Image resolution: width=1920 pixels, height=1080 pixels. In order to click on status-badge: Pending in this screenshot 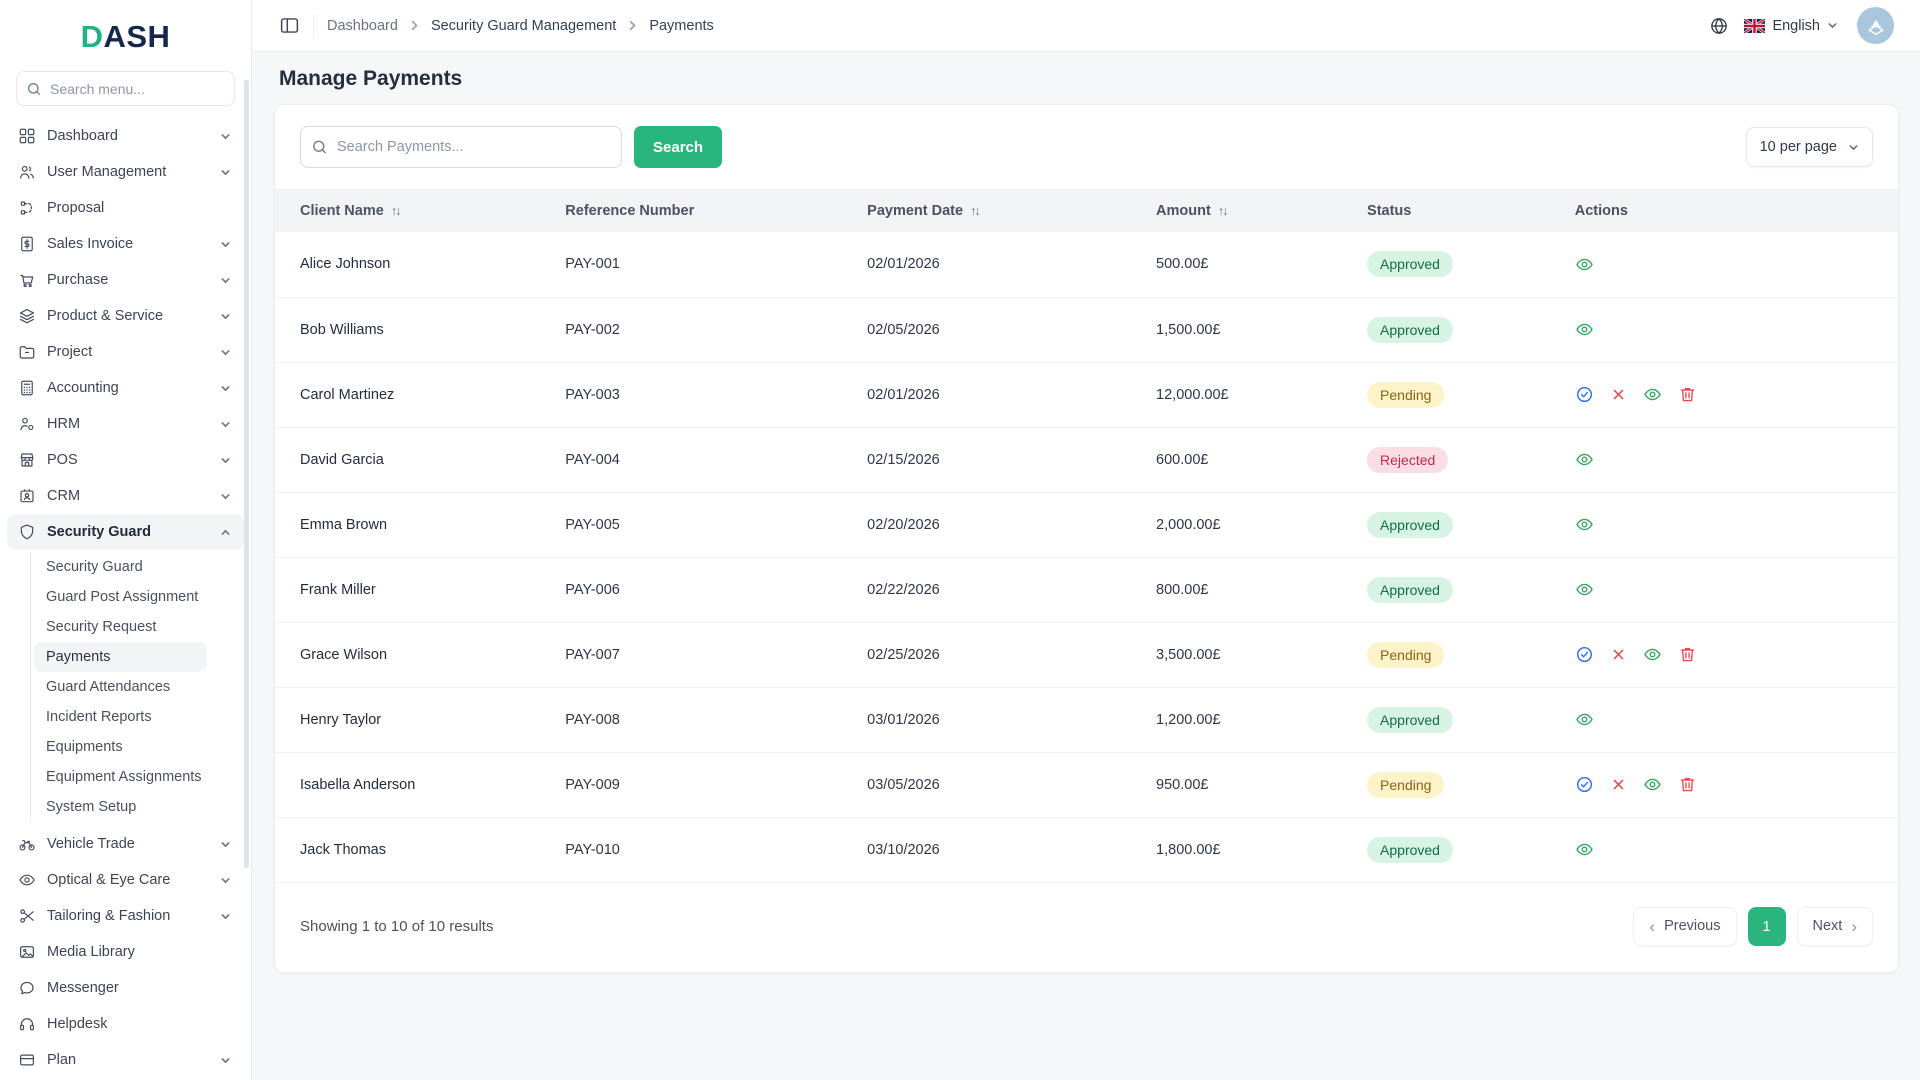, I will do `click(1406, 654)`.